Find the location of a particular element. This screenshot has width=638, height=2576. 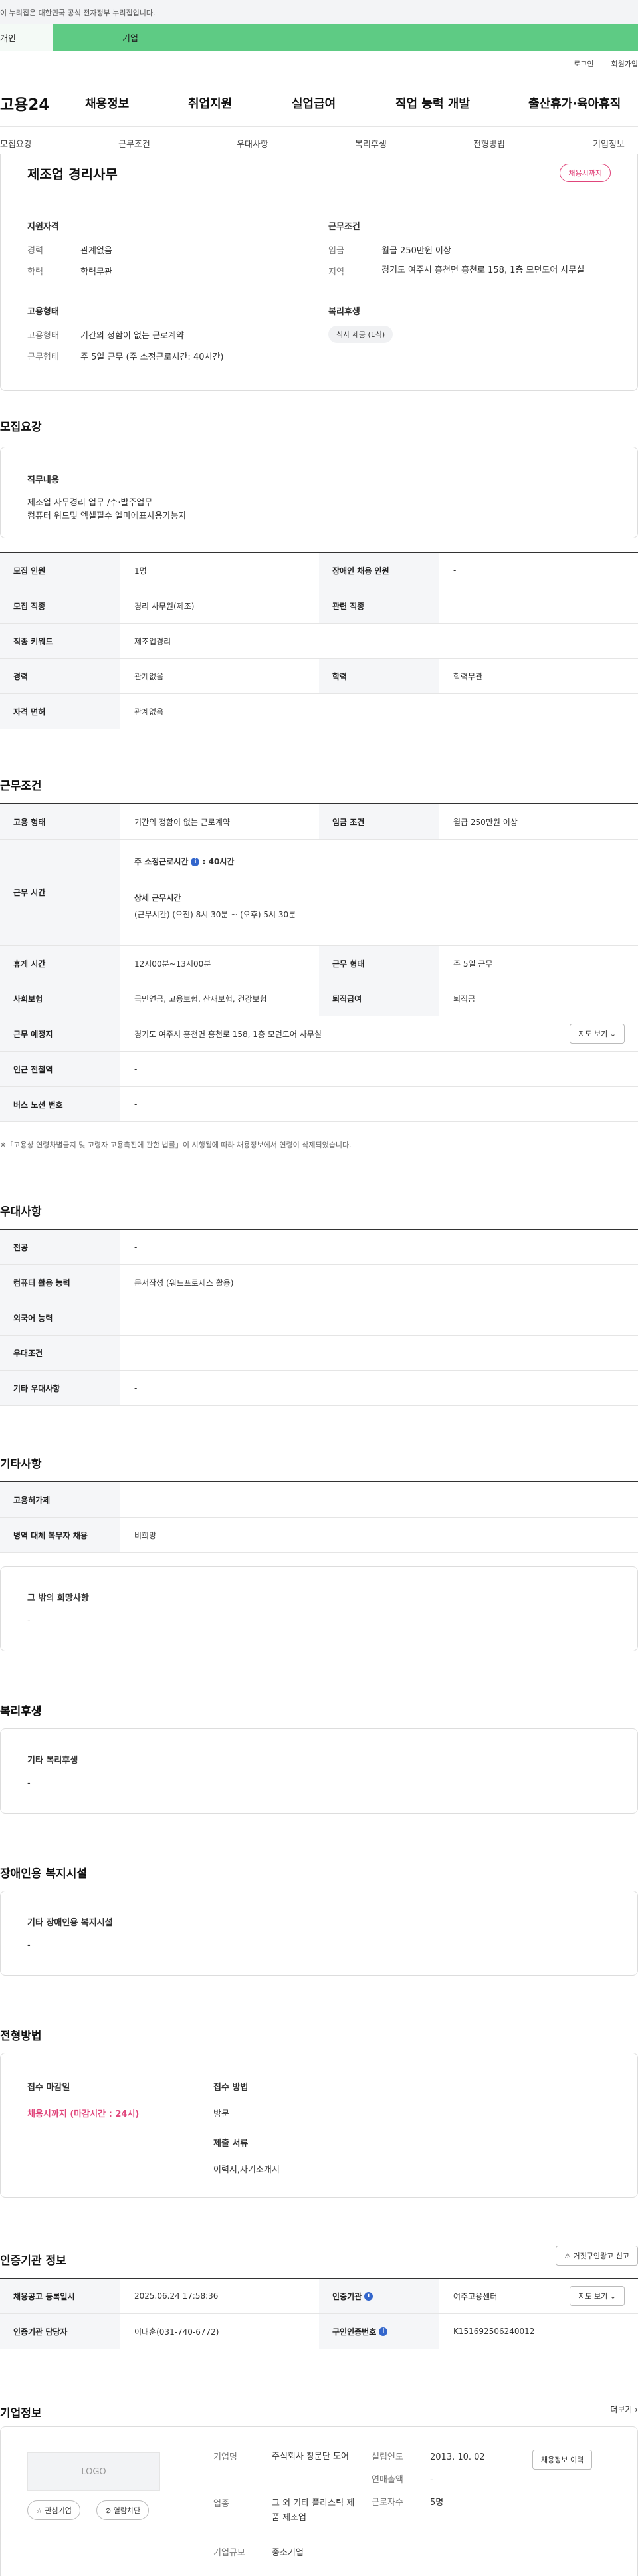

company-size-key: 기업규모 is located at coordinates (229, 2553).